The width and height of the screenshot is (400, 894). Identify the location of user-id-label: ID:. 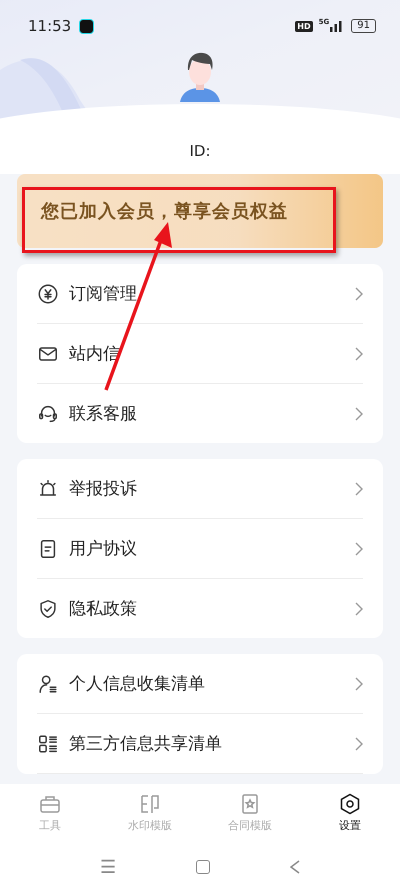
(200, 151).